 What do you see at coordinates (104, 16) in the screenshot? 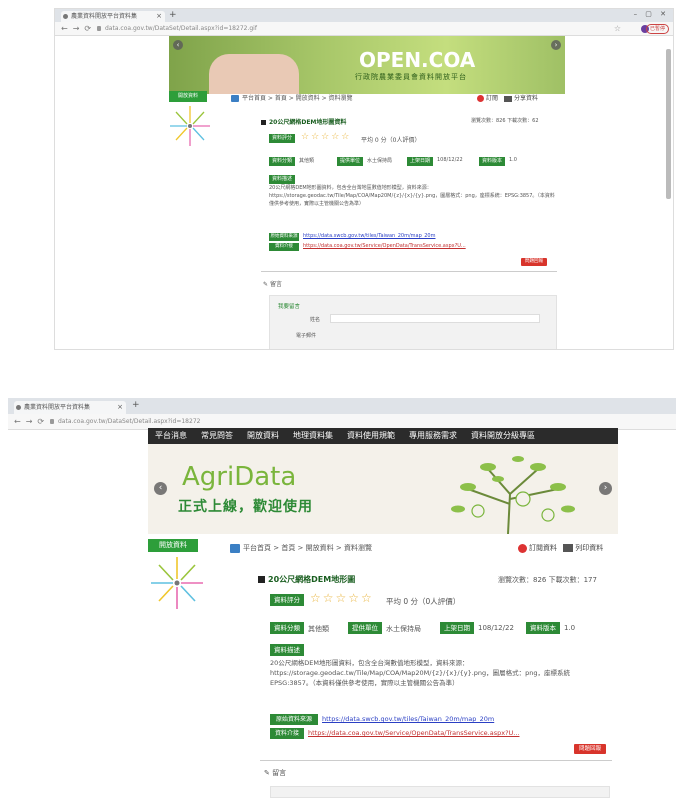
I see `tab-title: 農業資料開放平台資料集` at bounding box center [104, 16].